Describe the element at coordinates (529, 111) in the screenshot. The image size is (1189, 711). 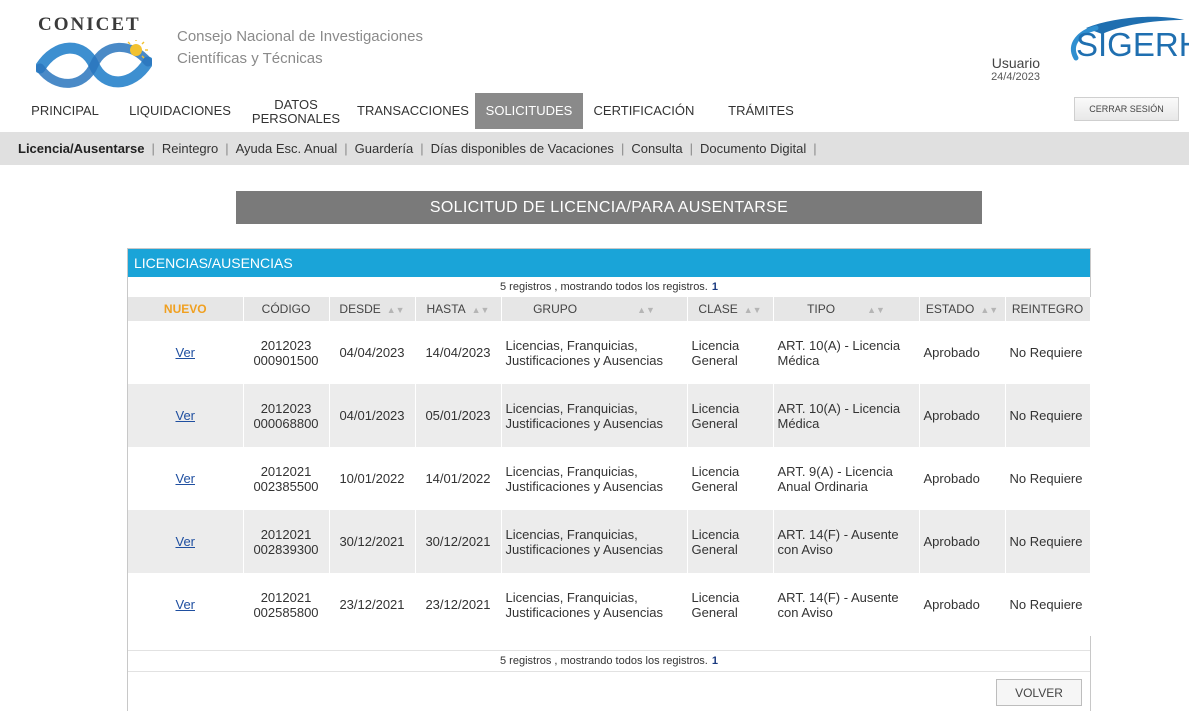
I see `nav-item-solicitudes: SOLICITUDES` at that location.